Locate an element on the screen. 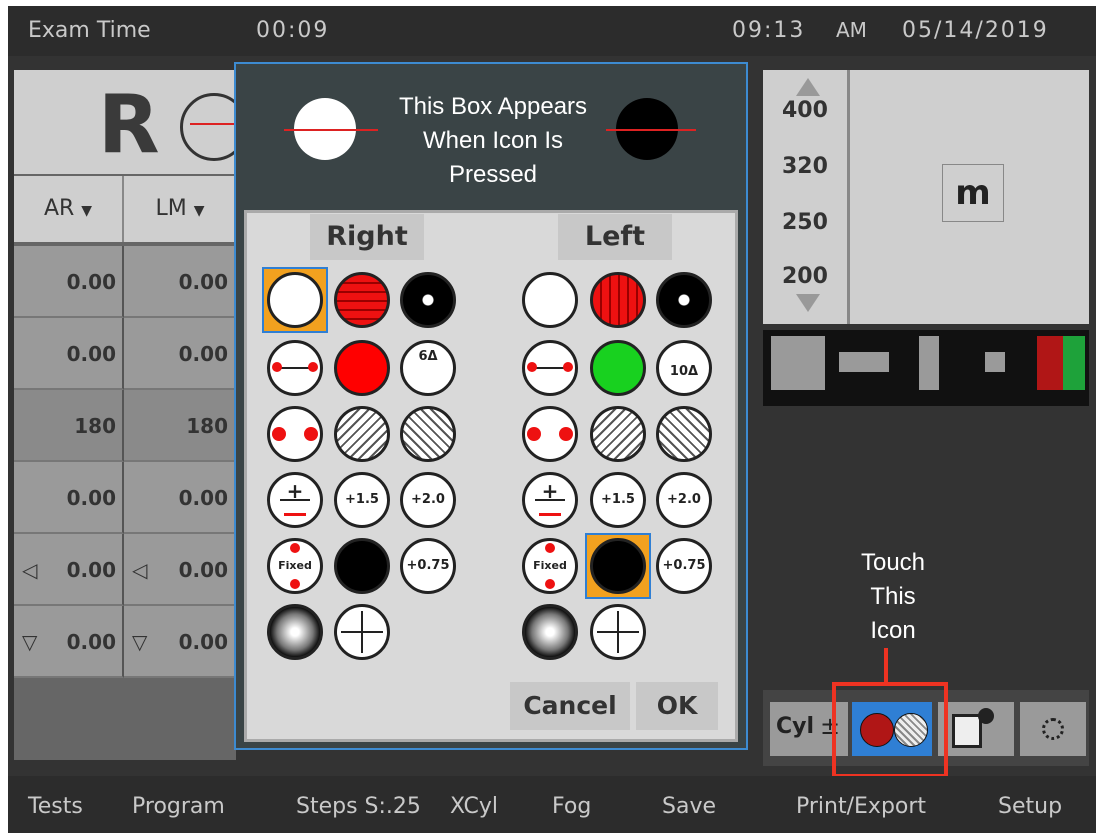  status-bar: Exam Time 00:09 09:13 AM 05/14/2019 is located at coordinates (552, 31).